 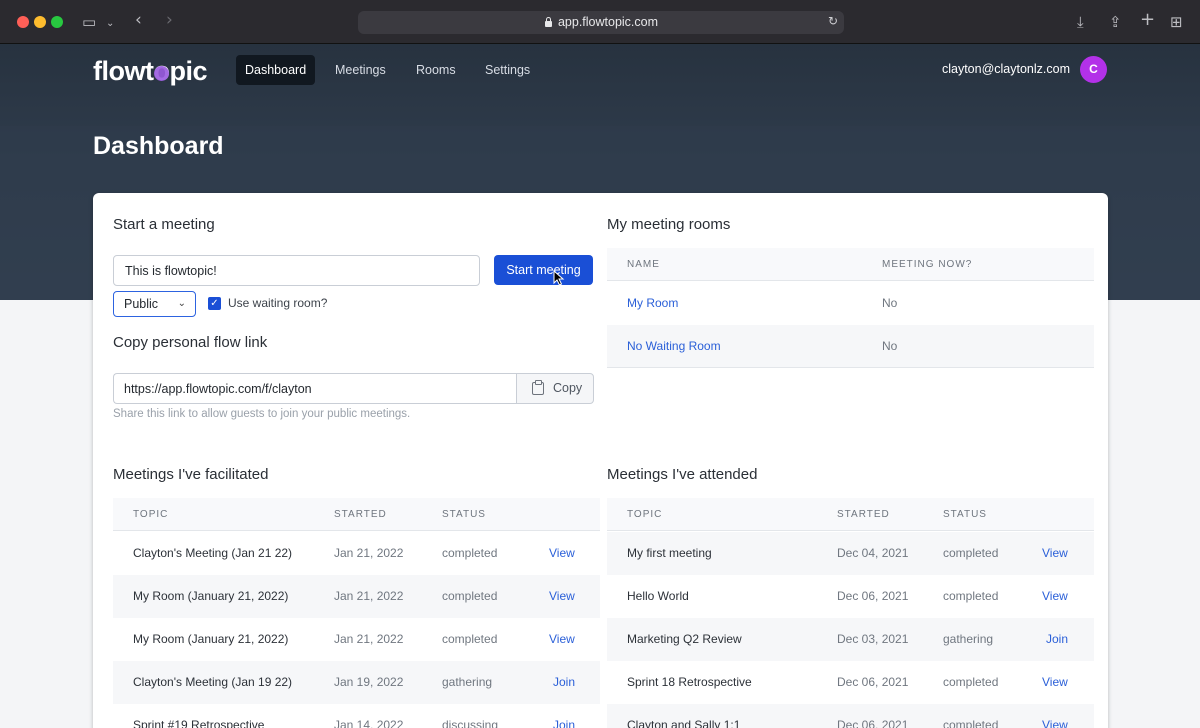 What do you see at coordinates (873, 553) in the screenshot?
I see `meeting-started: Dec 04, 2021` at bounding box center [873, 553].